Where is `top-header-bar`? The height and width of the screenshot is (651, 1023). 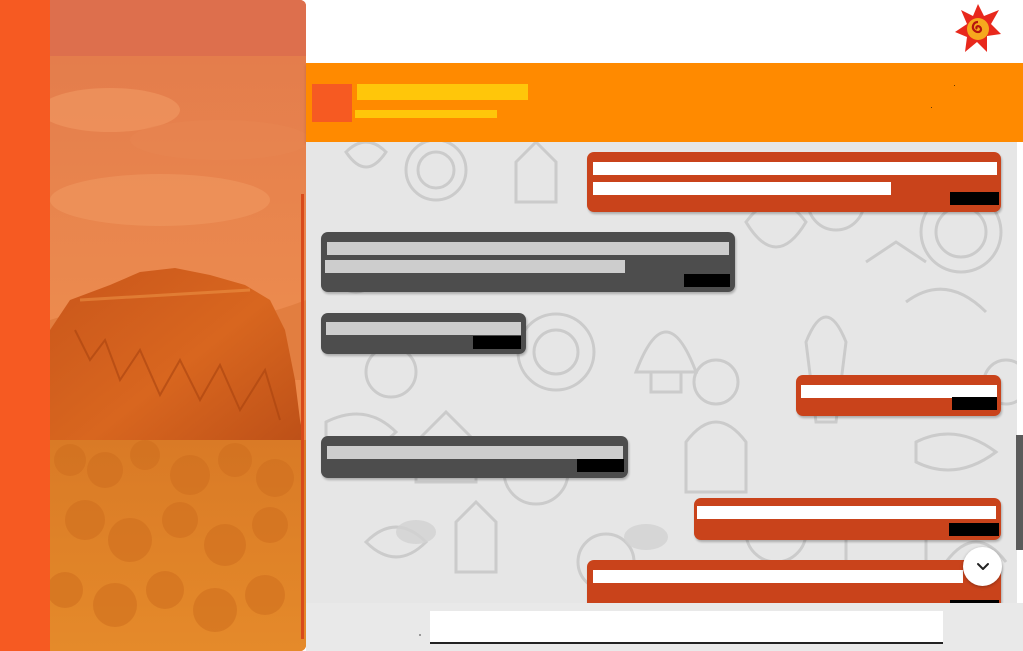
top-header-bar is located at coordinates (664, 31).